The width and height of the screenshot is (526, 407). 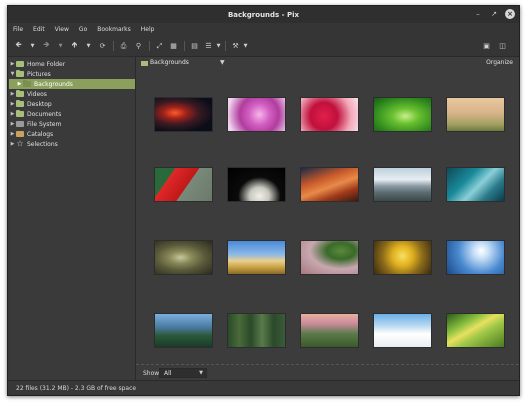 I want to click on menu-go: Go, so click(x=83, y=29).